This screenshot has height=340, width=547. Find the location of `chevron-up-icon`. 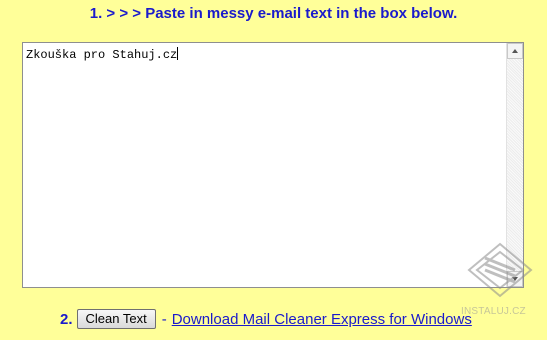

chevron-up-icon is located at coordinates (515, 51).